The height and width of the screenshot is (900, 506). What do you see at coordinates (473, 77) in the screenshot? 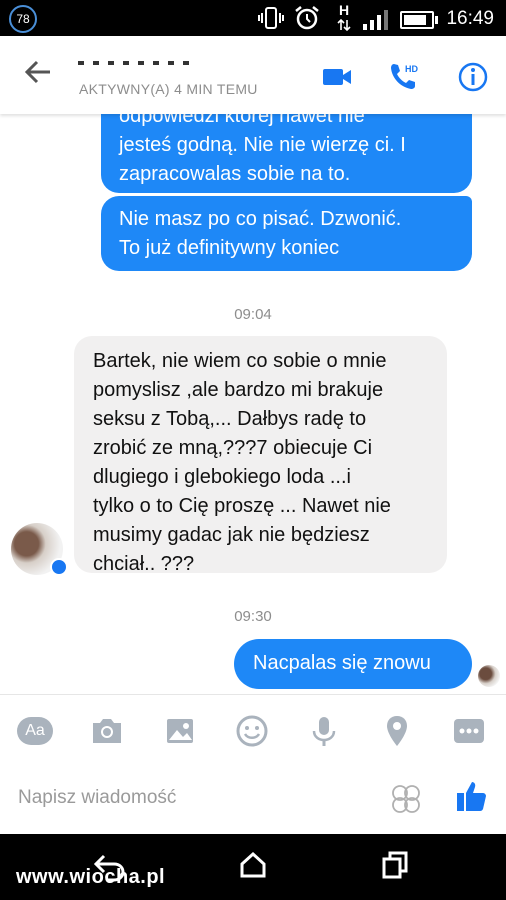
I see `info-icon` at bounding box center [473, 77].